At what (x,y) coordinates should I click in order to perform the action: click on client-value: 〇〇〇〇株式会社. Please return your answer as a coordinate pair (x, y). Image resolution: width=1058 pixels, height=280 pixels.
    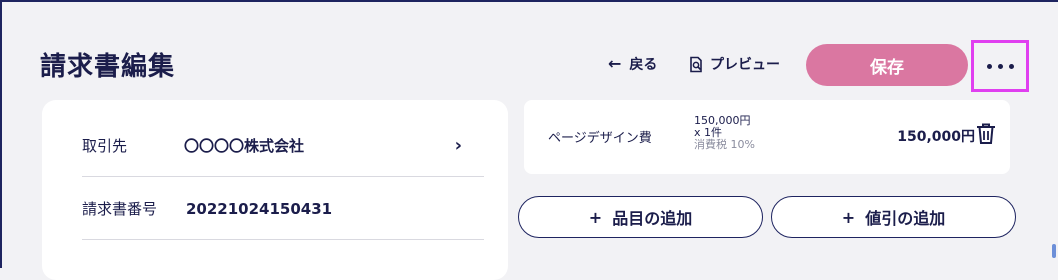
    Looking at the image, I should click on (244, 146).